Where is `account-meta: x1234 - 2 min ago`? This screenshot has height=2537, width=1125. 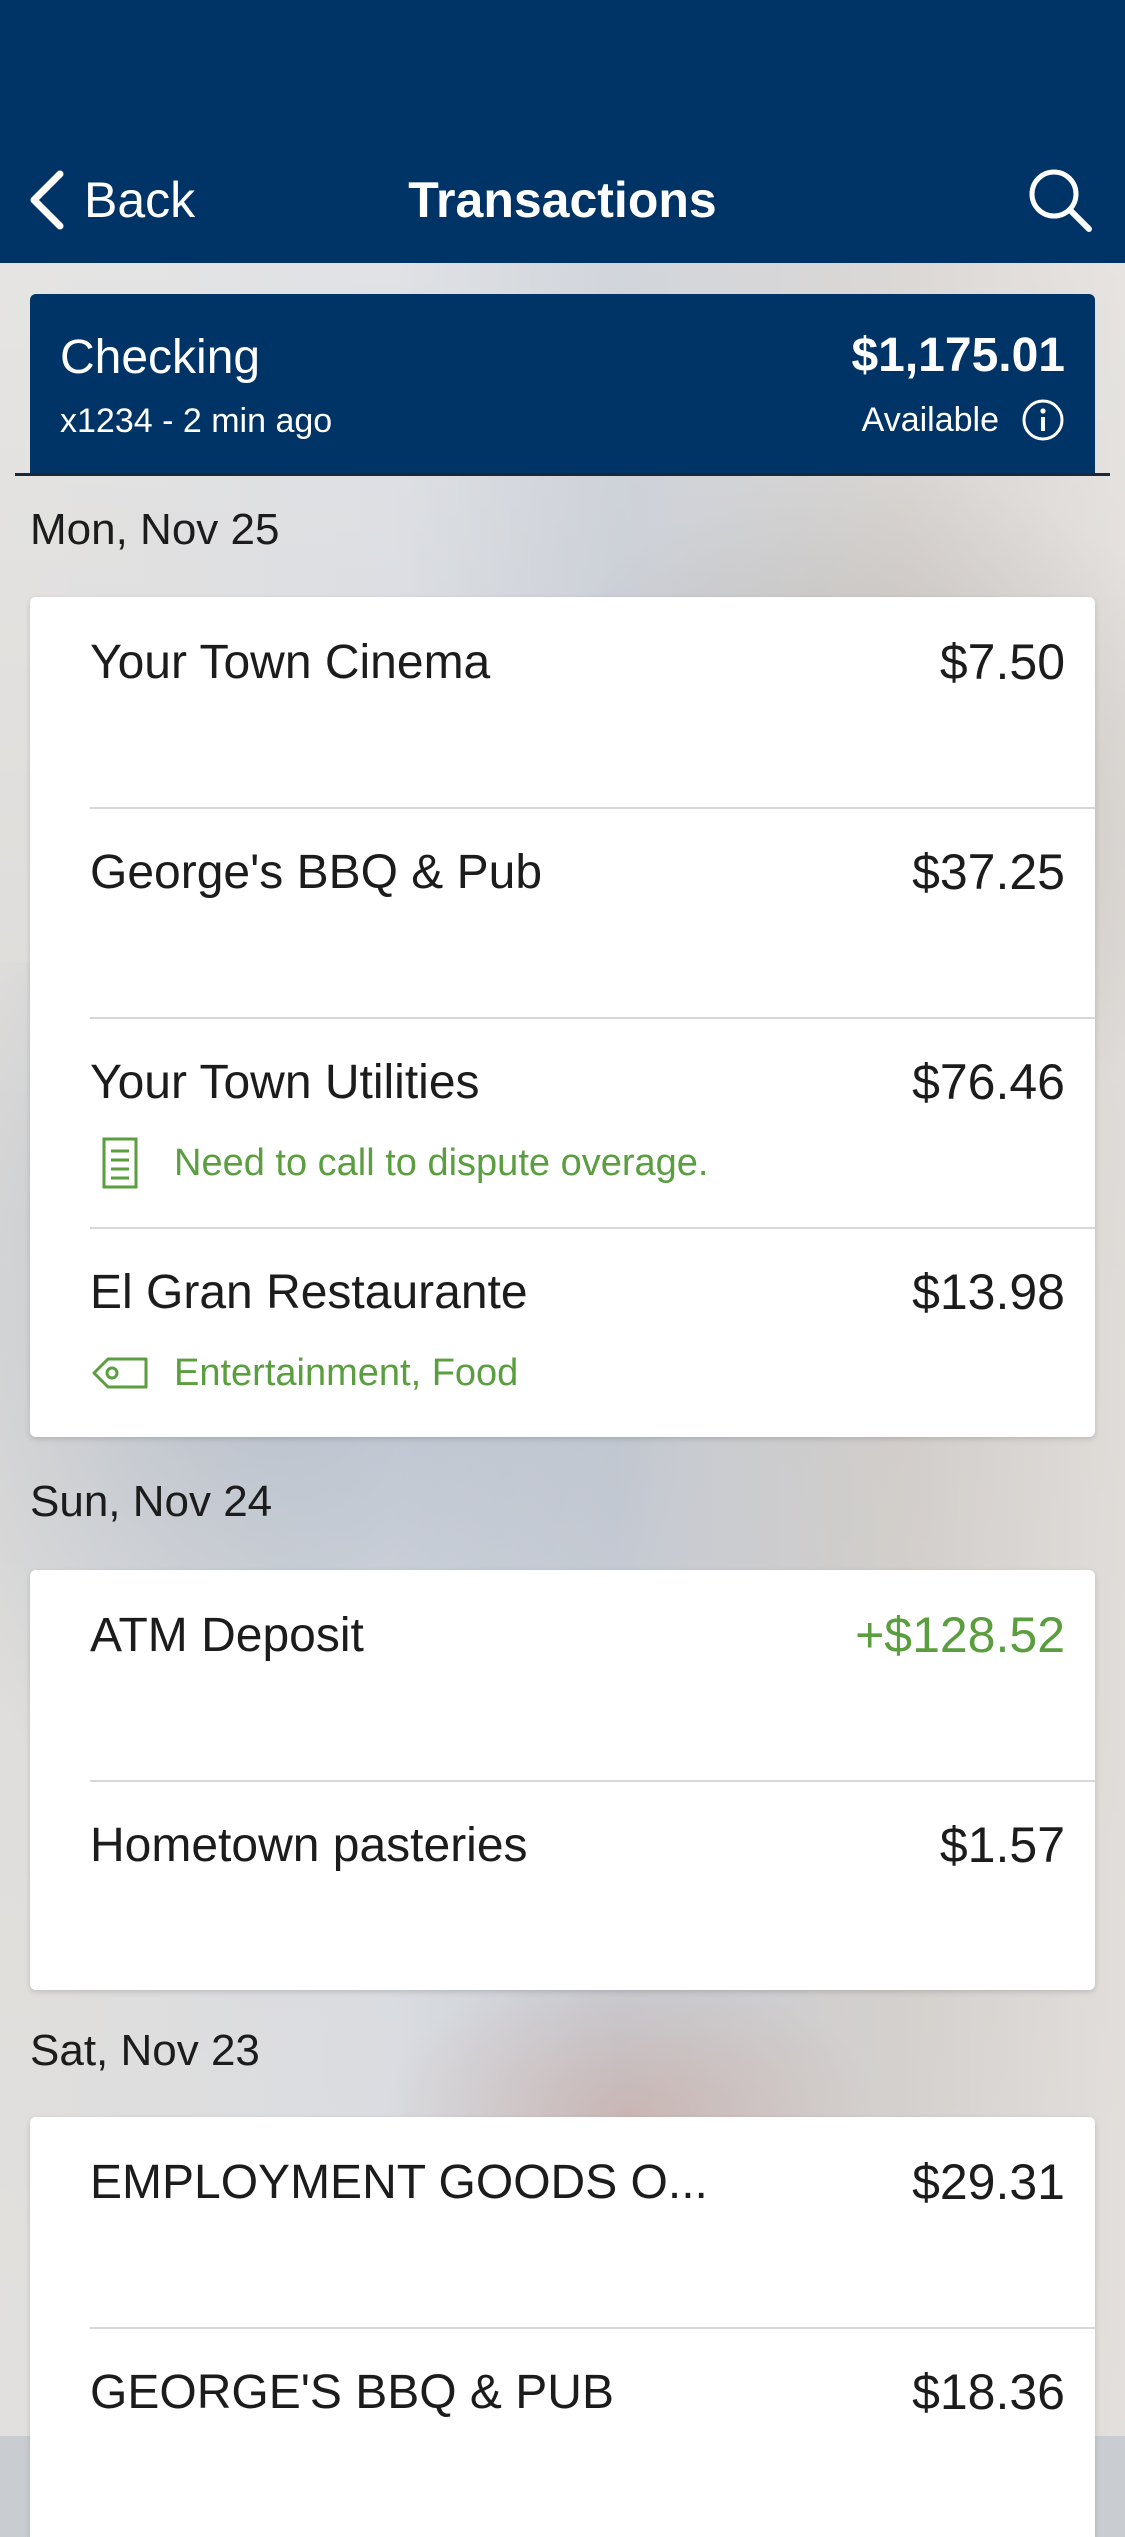
account-meta: x1234 - 2 min ago is located at coordinates (196, 421).